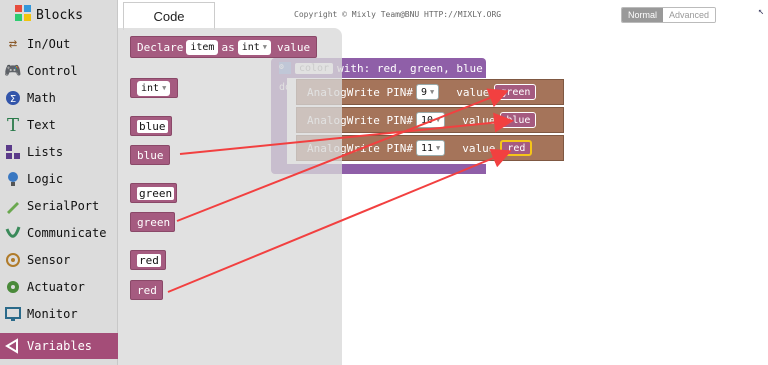 The height and width of the screenshot is (365, 768). Describe the element at coordinates (56, 287) in the screenshot. I see `sidebar-item-label: Actuator` at that location.